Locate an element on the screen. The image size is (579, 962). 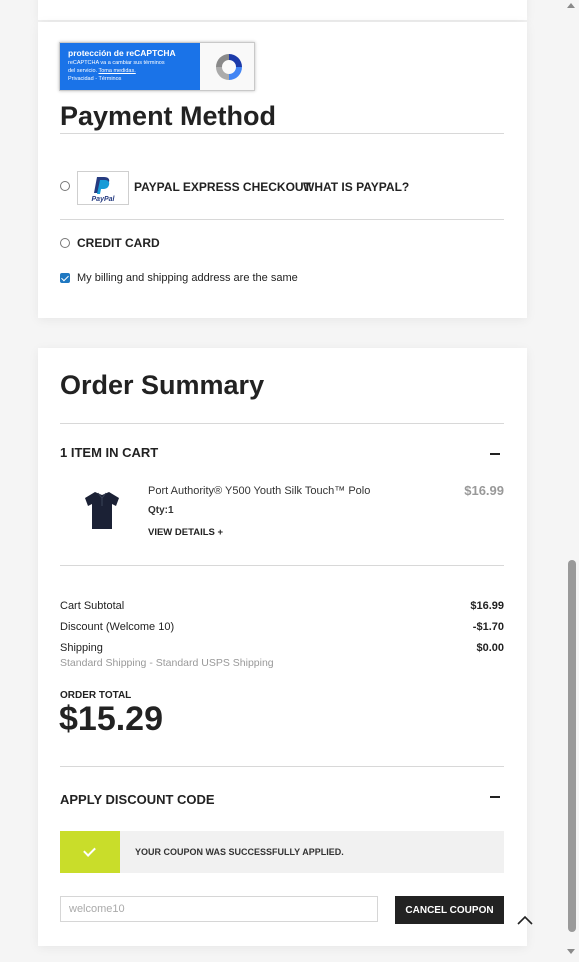
paypal-radio is located at coordinates (65, 186).